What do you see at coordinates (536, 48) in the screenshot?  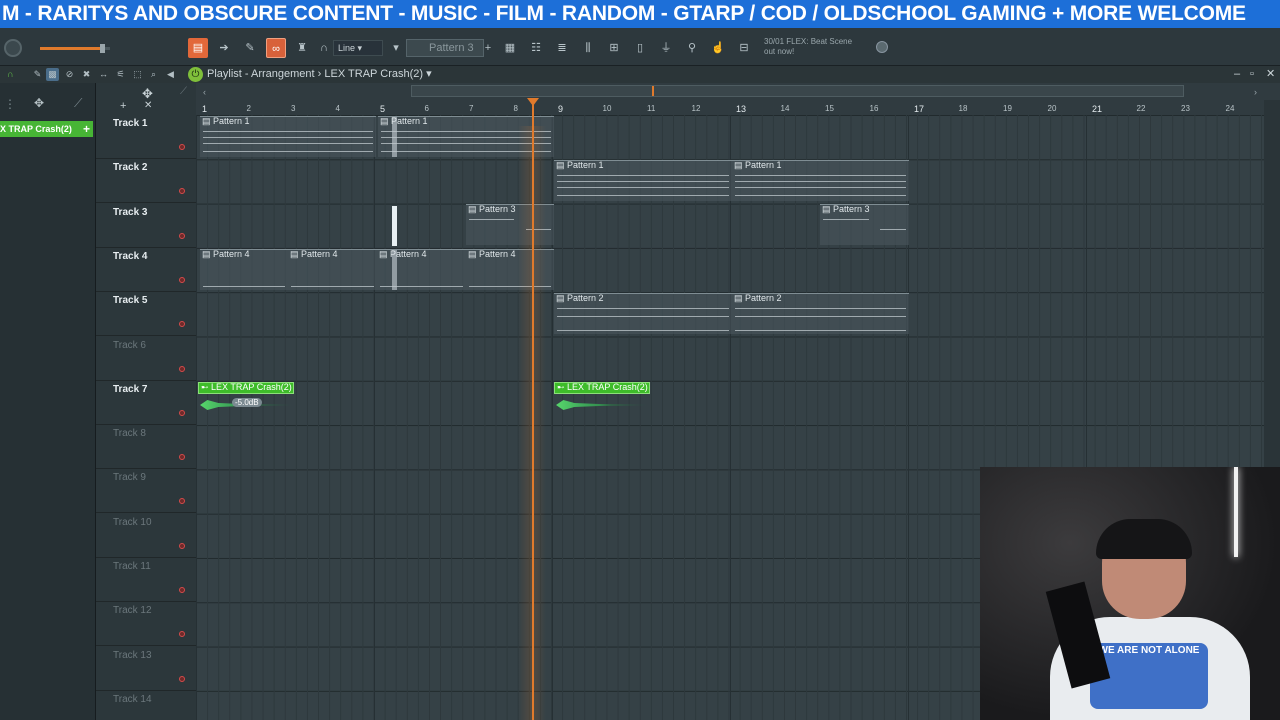 I see `step-seq-icon: ☷` at bounding box center [536, 48].